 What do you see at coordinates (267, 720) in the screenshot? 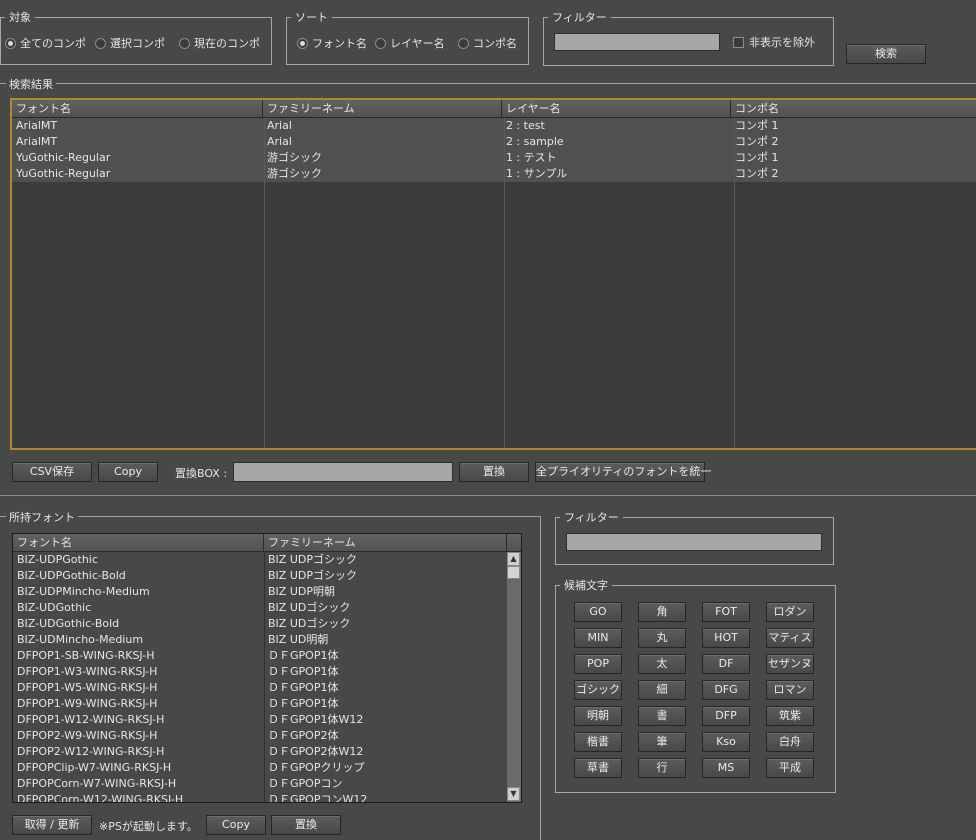
I see `list-item: DFPOP1-W12-WING-RKSJ-H ＤＦGPOP1体W12` at bounding box center [267, 720].